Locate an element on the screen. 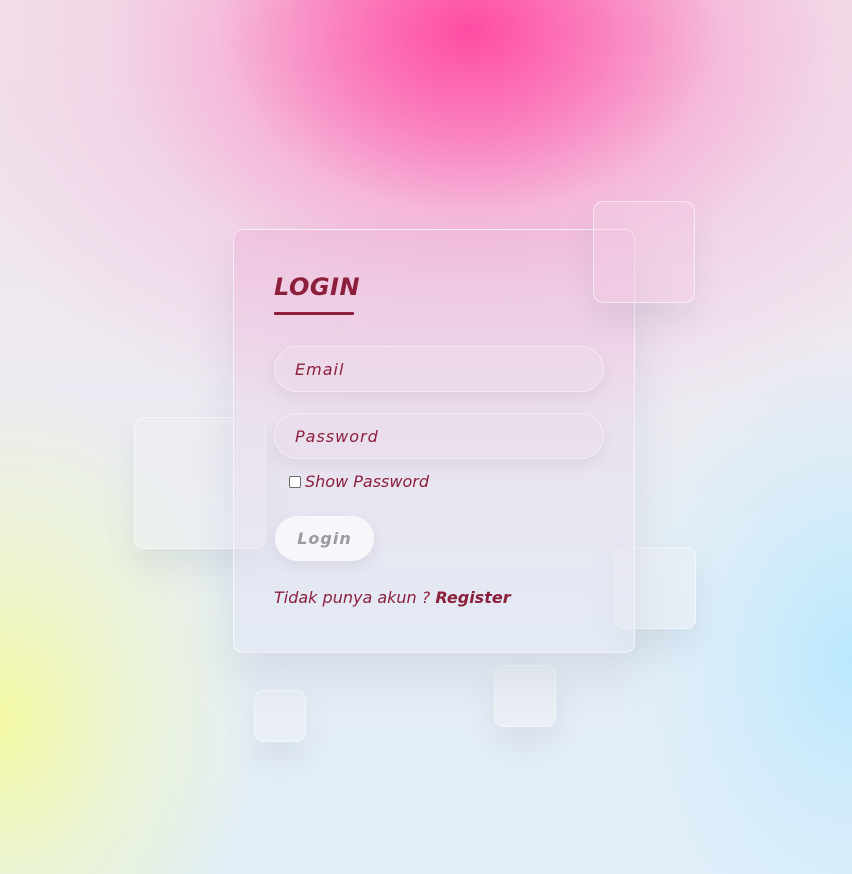 The height and width of the screenshot is (874, 852). show-password-row: Show Password is located at coordinates (359, 481).